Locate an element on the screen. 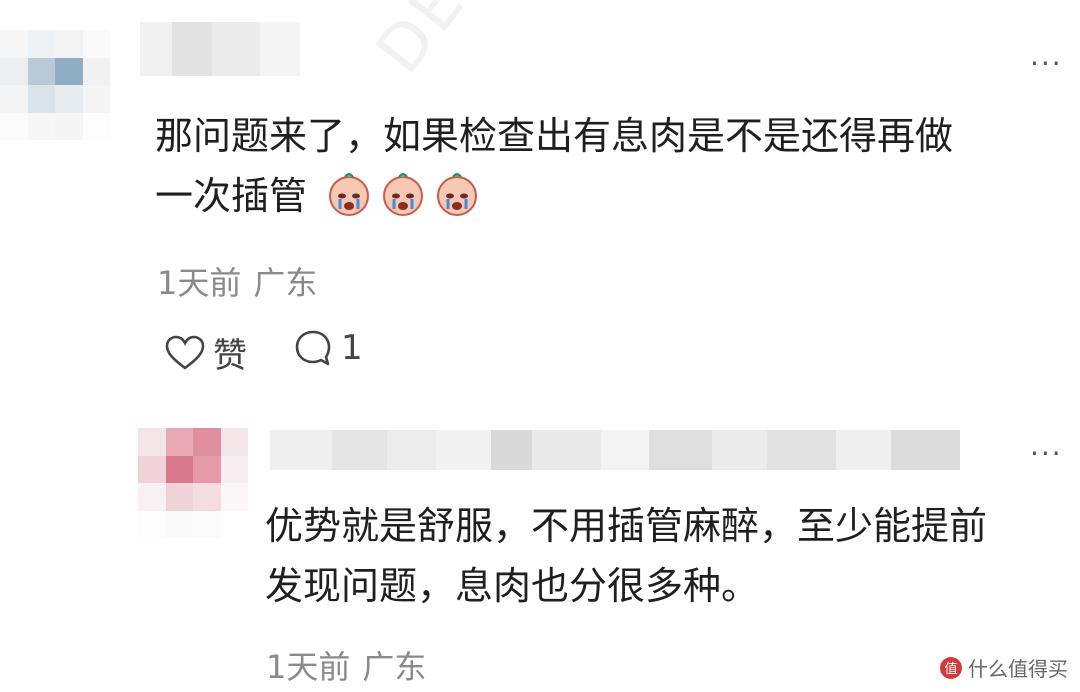 Image resolution: width=1080 pixels, height=692 pixels. reply-location: 广东 is located at coordinates (394, 667).